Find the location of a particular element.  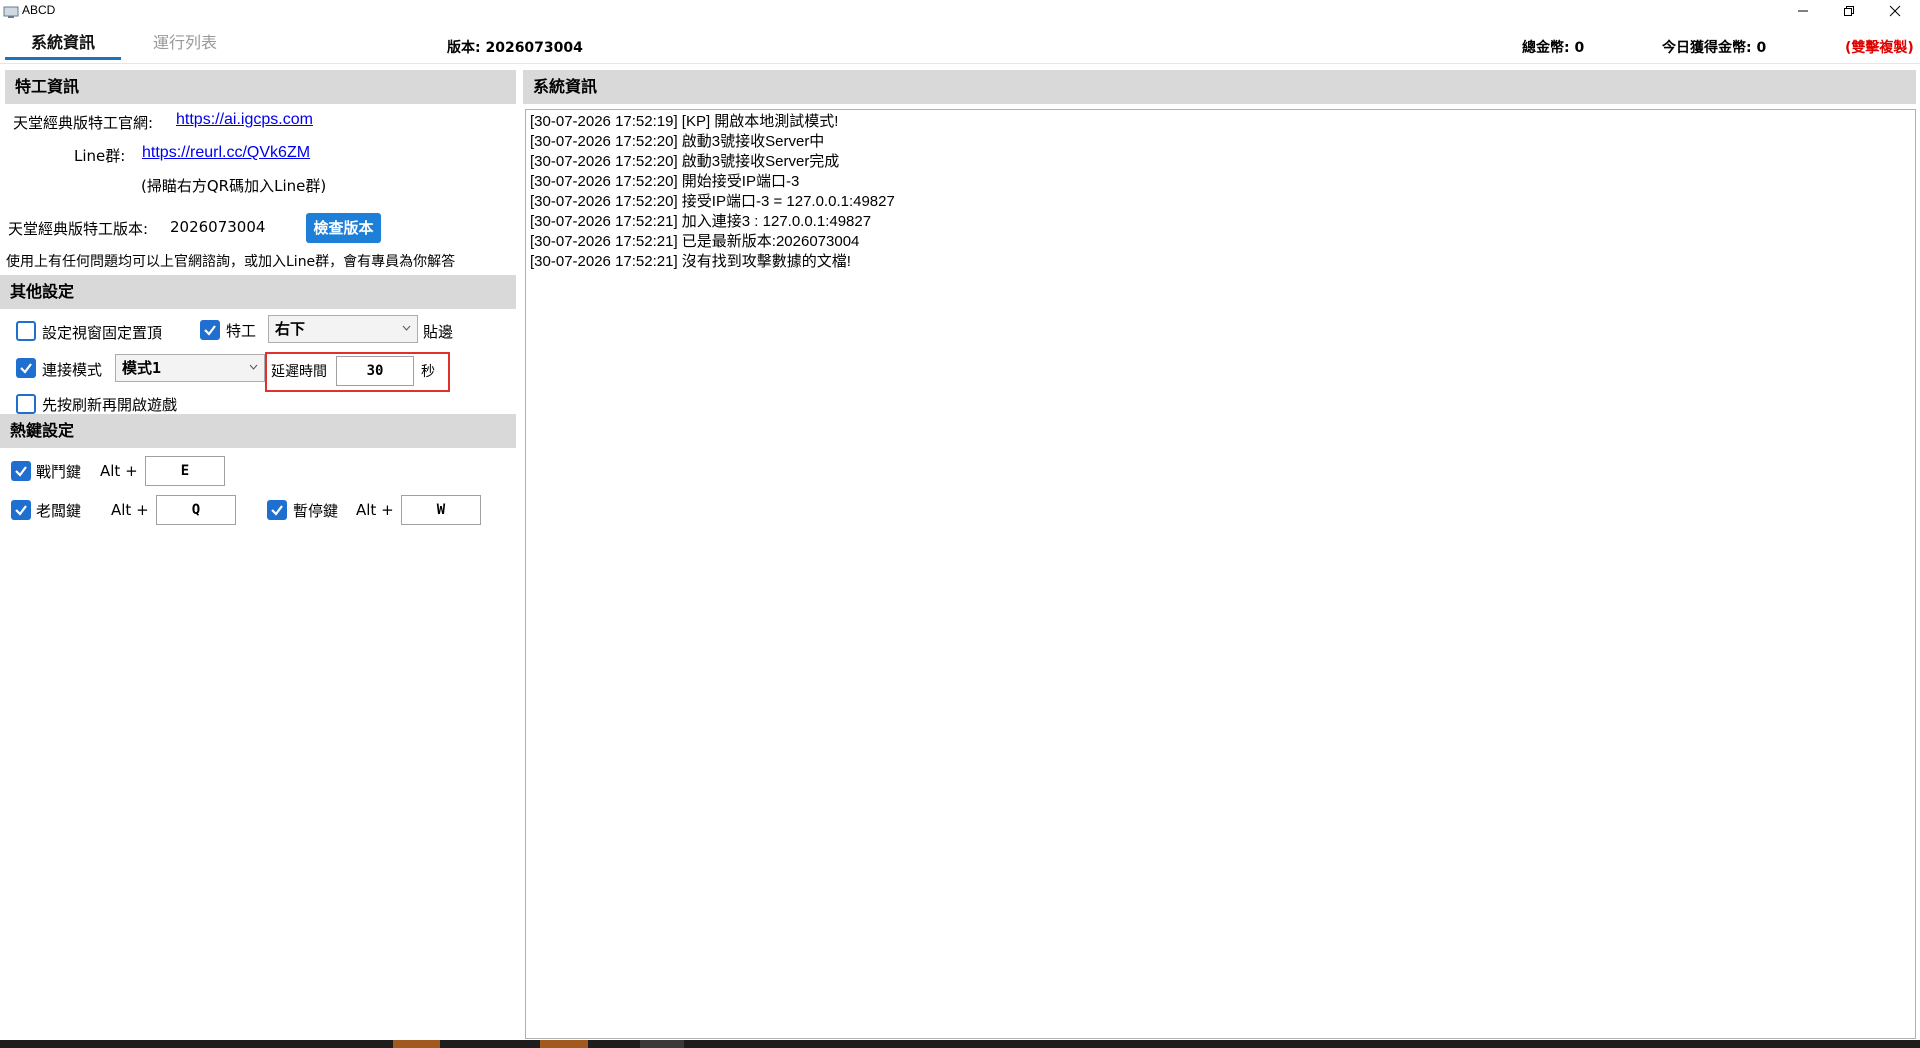

copy-hint: (雙擊複製) is located at coordinates (1879, 48).